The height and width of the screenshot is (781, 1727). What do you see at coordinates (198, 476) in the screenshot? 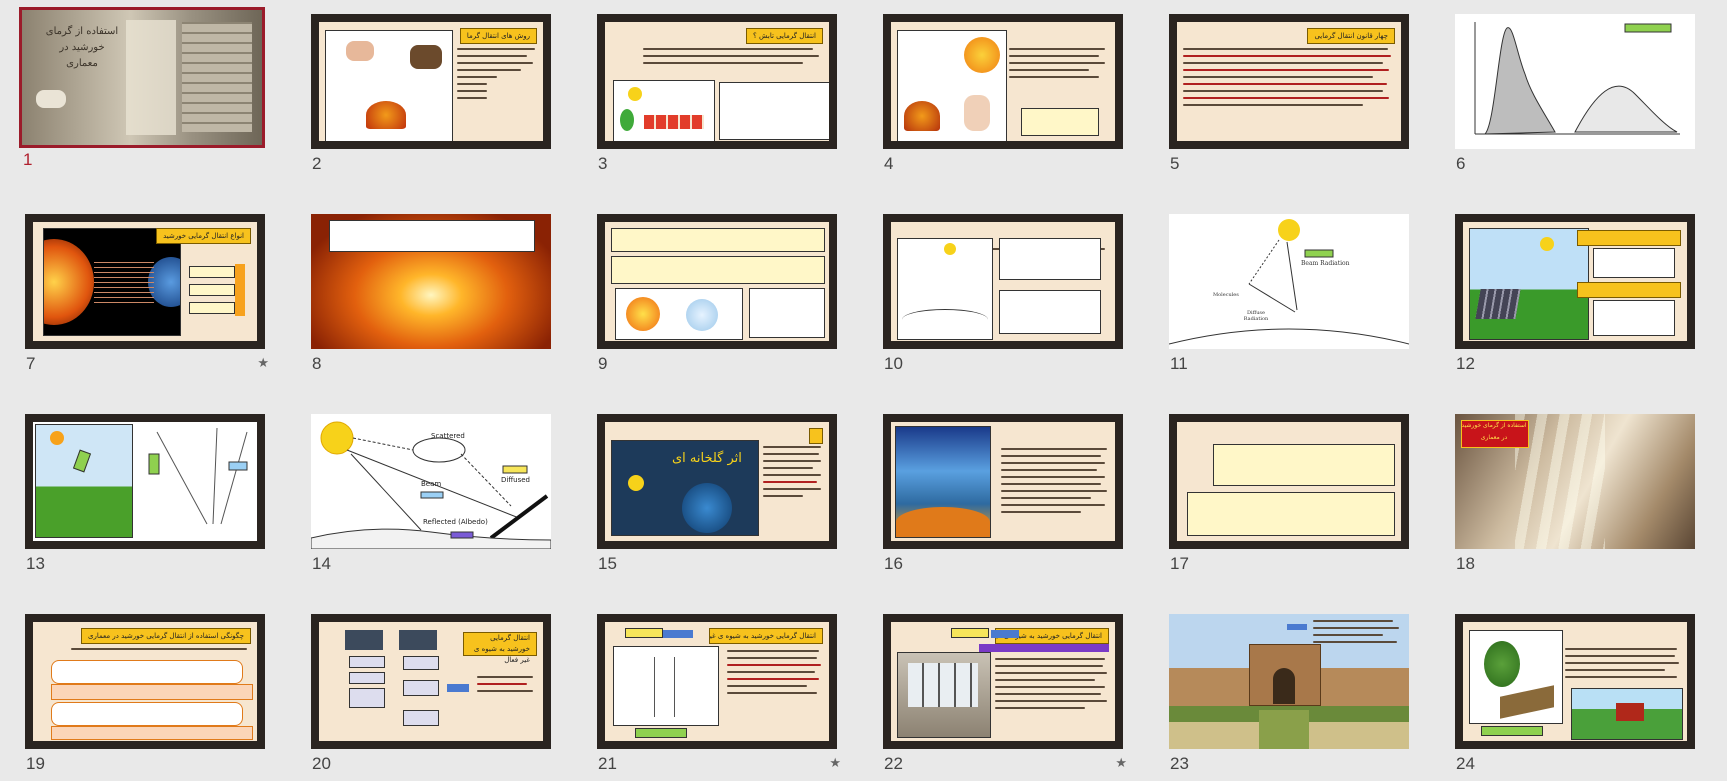
I see `radiation-diagram` at bounding box center [198, 476].